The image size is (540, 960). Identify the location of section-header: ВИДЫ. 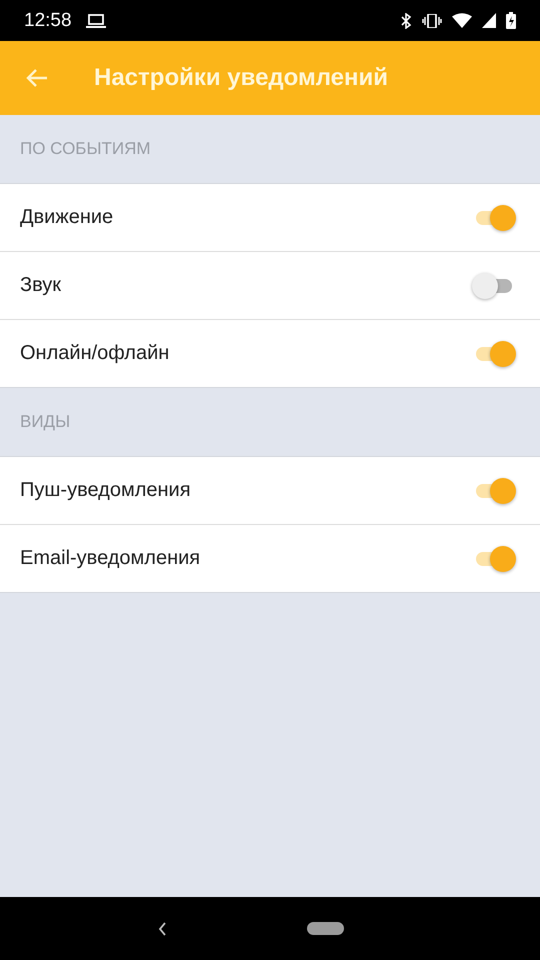
(45, 422).